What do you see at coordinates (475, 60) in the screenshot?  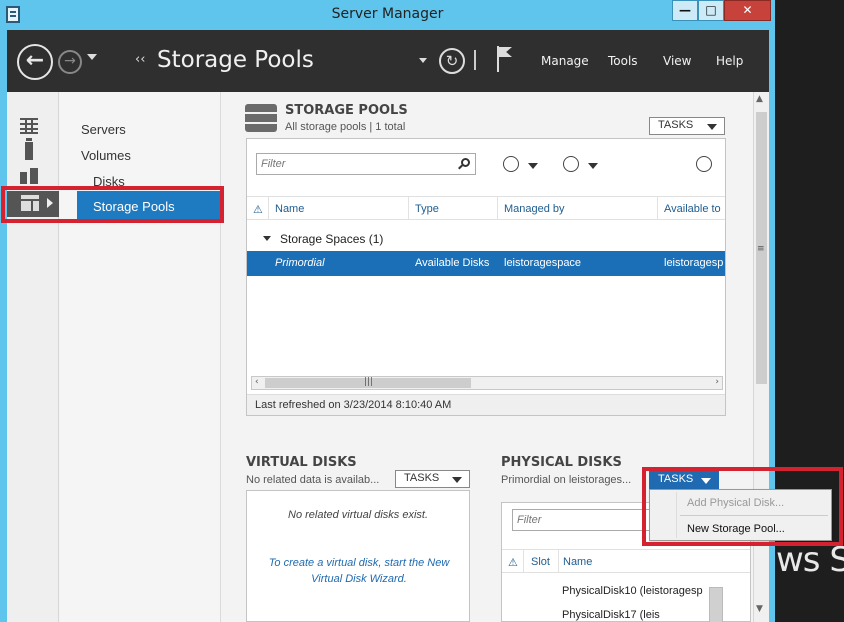 I see `header-divider` at bounding box center [475, 60].